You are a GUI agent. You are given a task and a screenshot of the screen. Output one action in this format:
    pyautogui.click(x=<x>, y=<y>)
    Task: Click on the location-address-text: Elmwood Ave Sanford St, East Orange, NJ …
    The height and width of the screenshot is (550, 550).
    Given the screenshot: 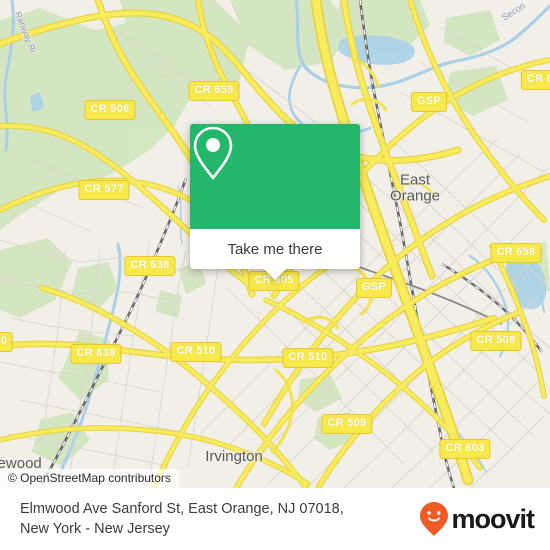 What is the action you would take?
    pyautogui.click(x=182, y=518)
    